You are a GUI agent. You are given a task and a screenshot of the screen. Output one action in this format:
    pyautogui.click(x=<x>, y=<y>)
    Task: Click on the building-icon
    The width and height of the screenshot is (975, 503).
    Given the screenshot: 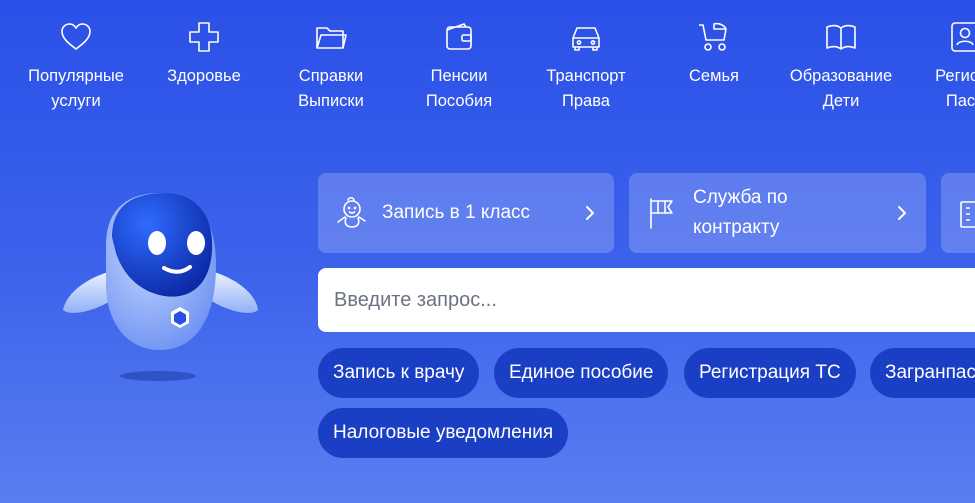 What is the action you would take?
    pyautogui.click(x=967, y=214)
    